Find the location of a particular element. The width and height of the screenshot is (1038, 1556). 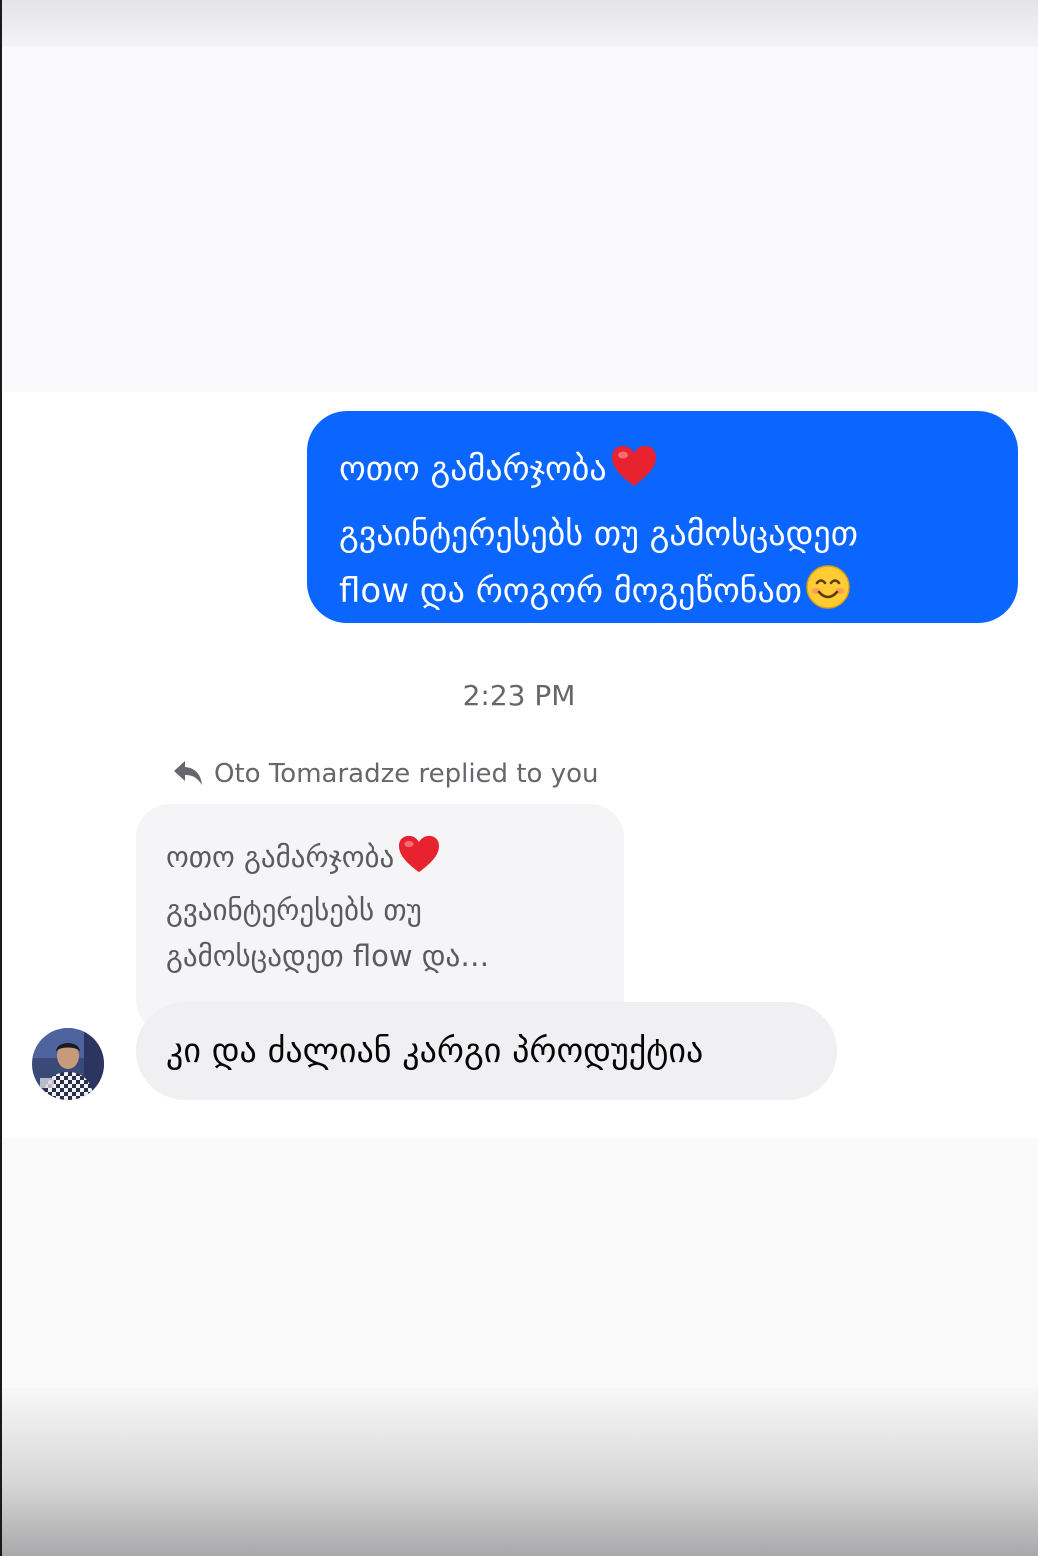

sent-message-line-text: ოთო გამარჯობა is located at coordinates (473, 469).